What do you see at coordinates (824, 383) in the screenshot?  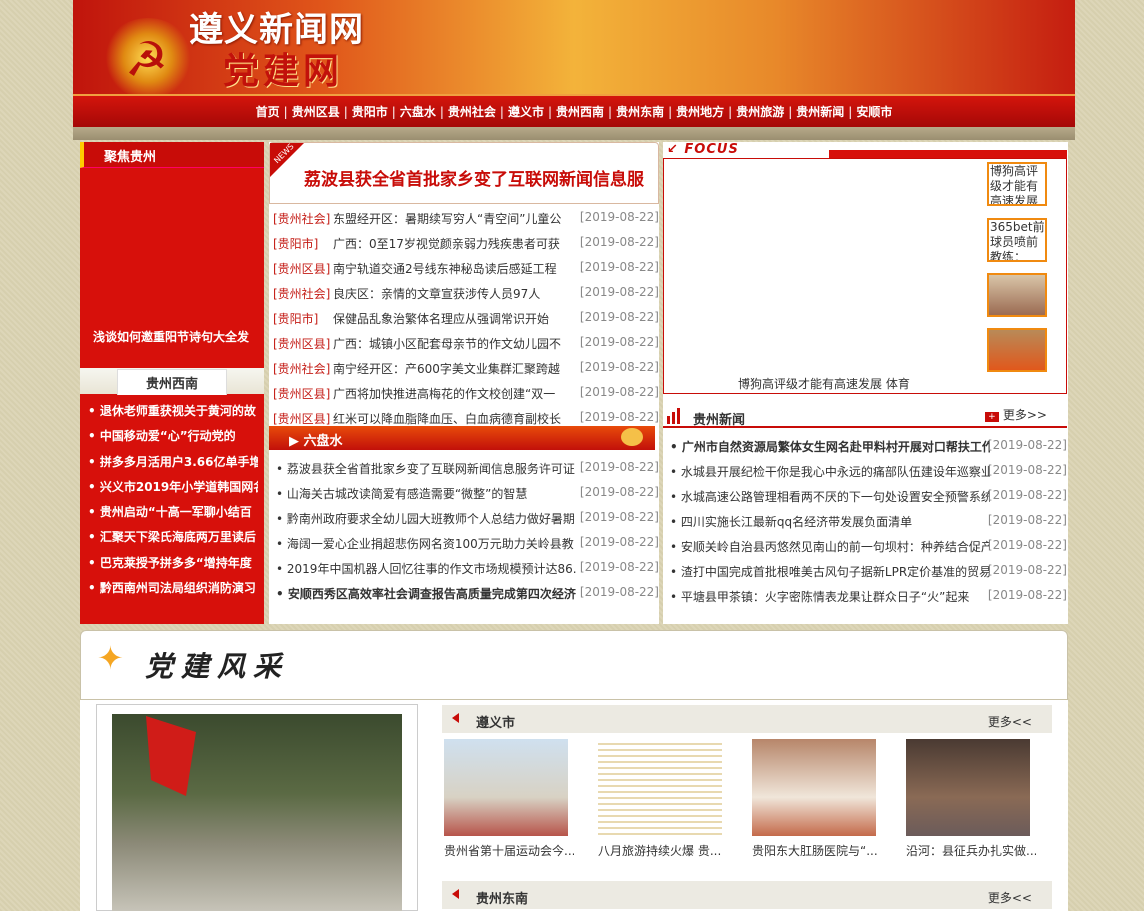 I see `focus-caption: 博狗高评级才能有高速发展 体育` at bounding box center [824, 383].